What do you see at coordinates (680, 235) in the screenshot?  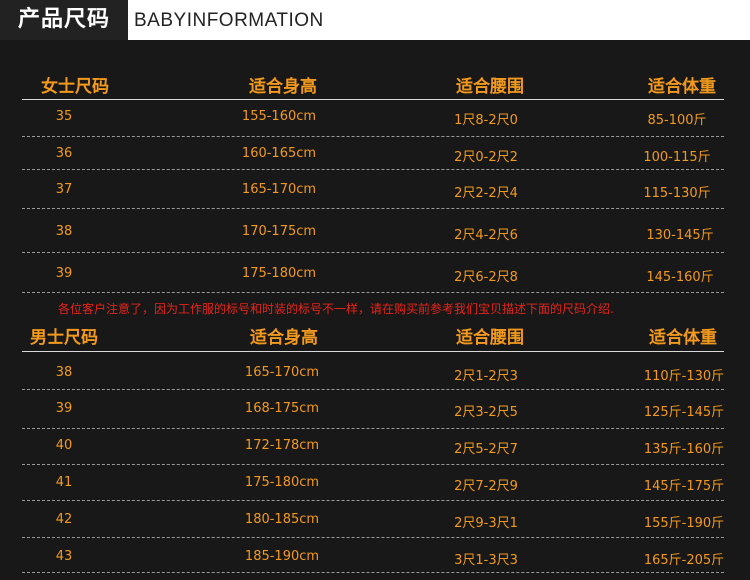 I see `women-weight: 130-145斤` at bounding box center [680, 235].